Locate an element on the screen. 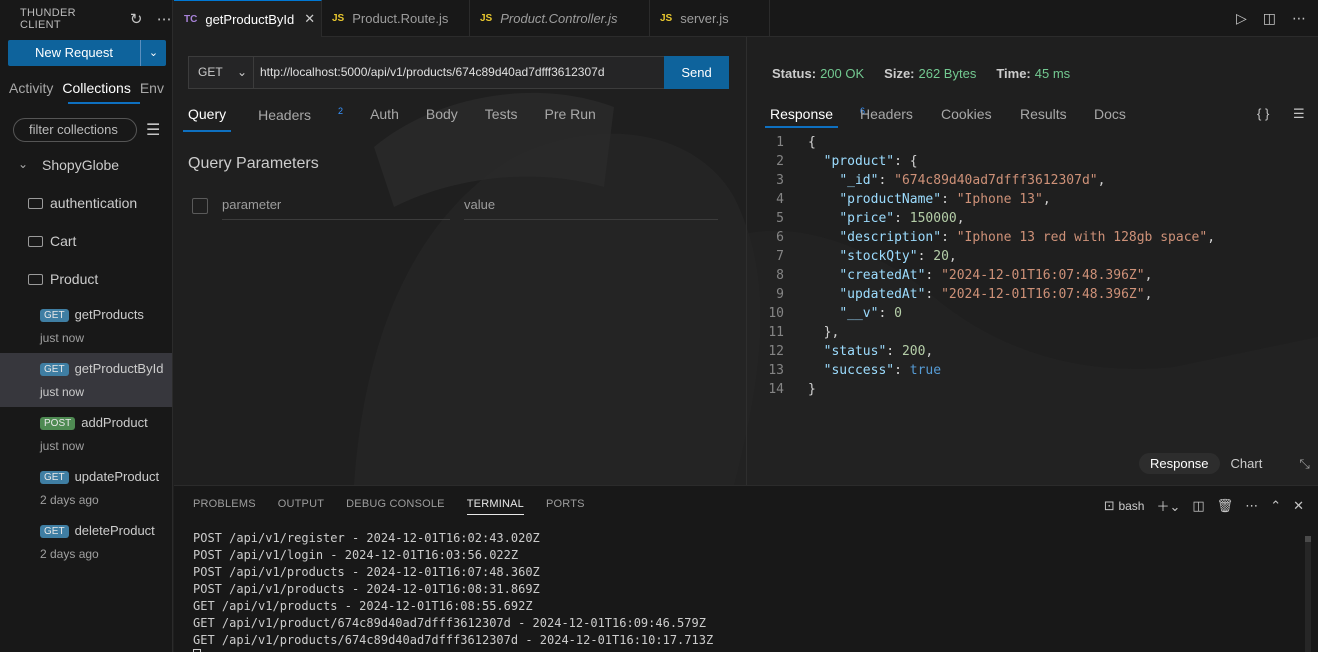  request-item: POST addProduct just now is located at coordinates (86, 434).